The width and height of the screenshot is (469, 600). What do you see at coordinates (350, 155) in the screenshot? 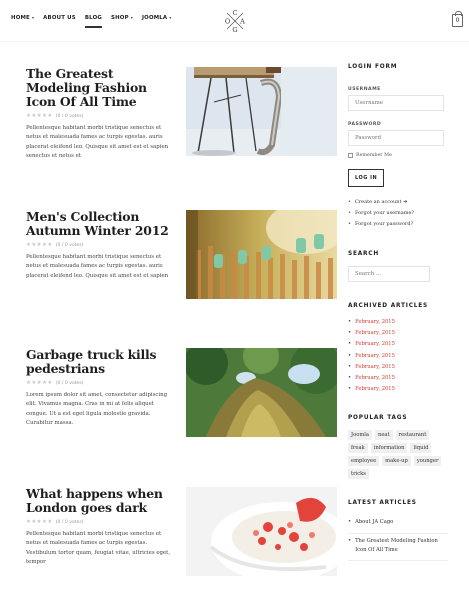
I see `remember-checkbox` at bounding box center [350, 155].